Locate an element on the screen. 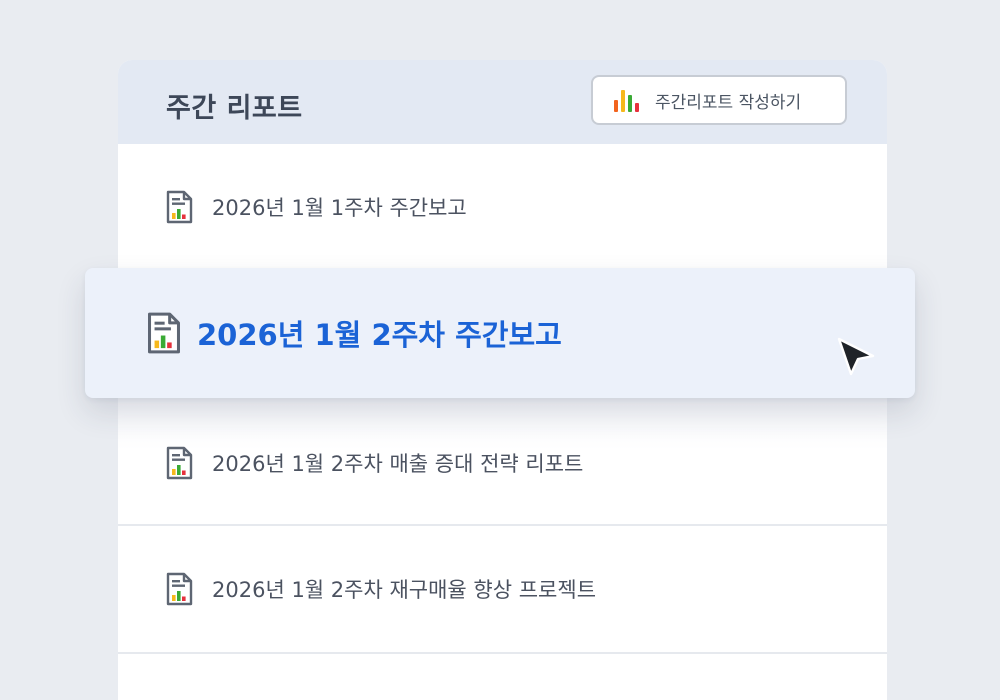  create-button-label: 주간리포트 작성하기 is located at coordinates (728, 102).